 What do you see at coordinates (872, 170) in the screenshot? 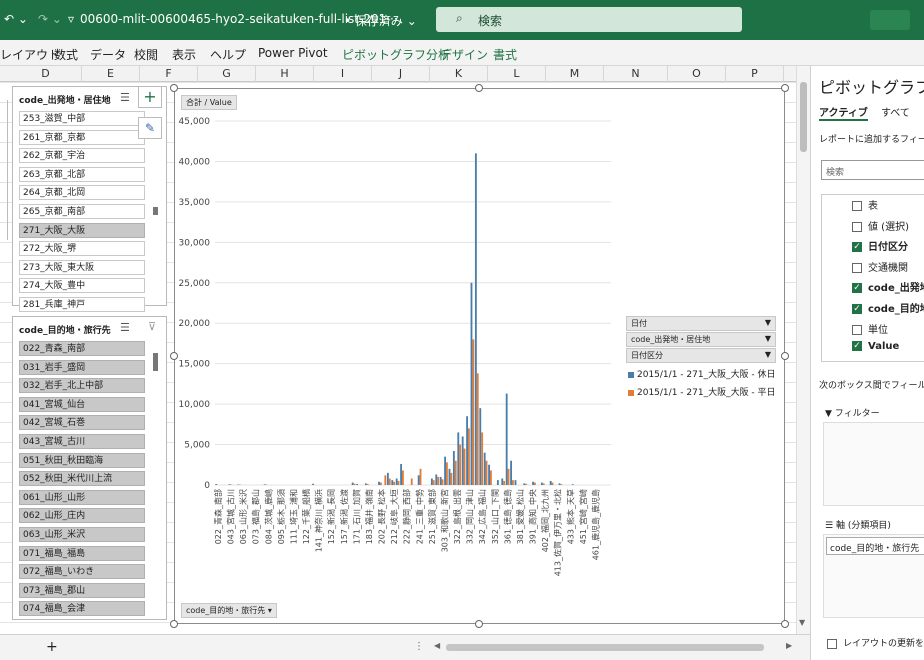
I see `field-search-input: 検索` at bounding box center [872, 170].